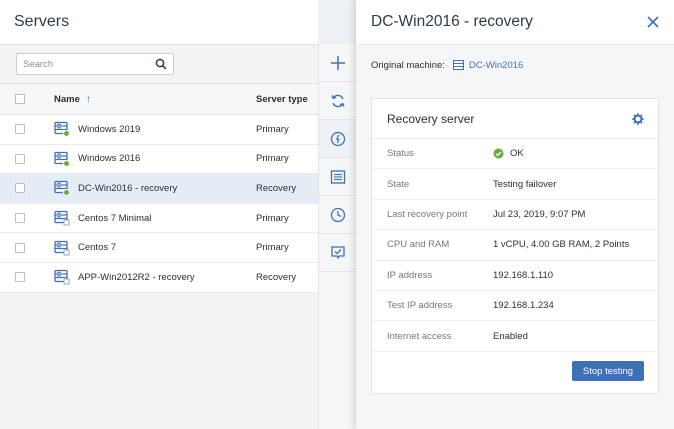 The image size is (674, 429). Describe the element at coordinates (398, 184) in the screenshot. I see `field-label: State` at that location.